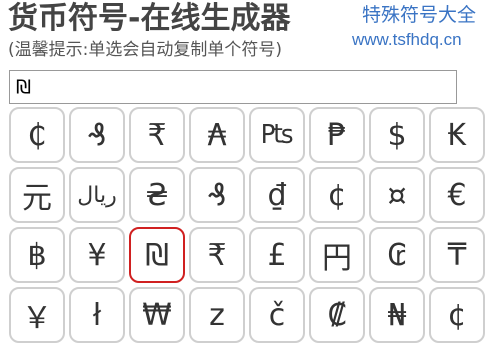 Image resolution: width=494 pixels, height=343 pixels. What do you see at coordinates (457, 195) in the screenshot?
I see `symbol-button: €` at bounding box center [457, 195].